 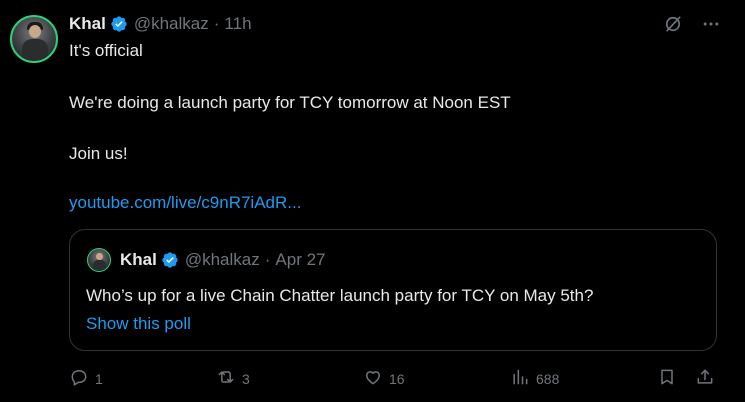 I want to click on bookmark-button, so click(x=667, y=378).